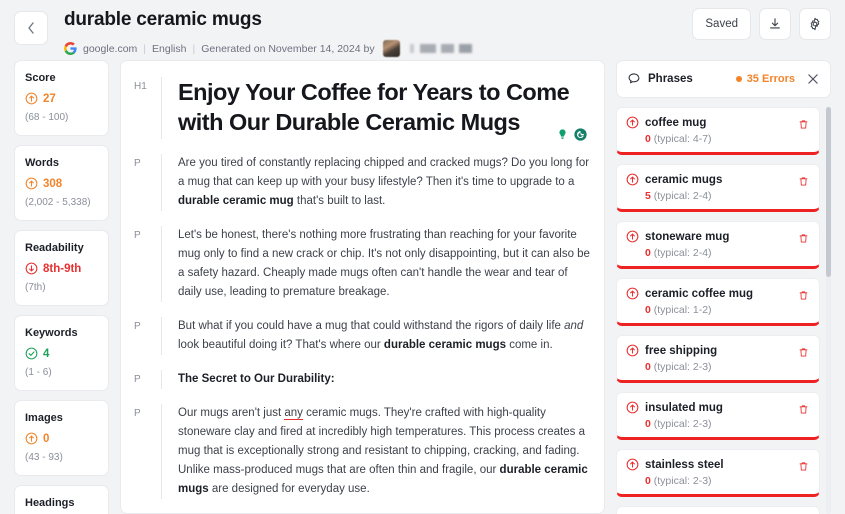  What do you see at coordinates (51, 333) in the screenshot?
I see `metric-label: Keywords` at bounding box center [51, 333].